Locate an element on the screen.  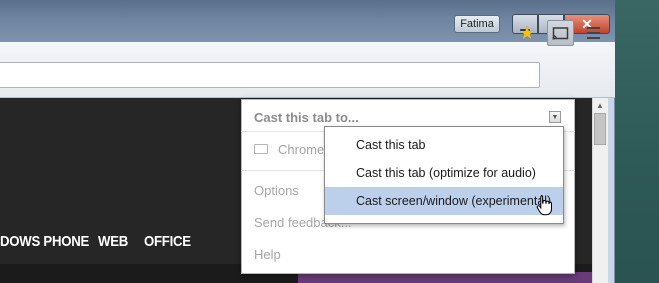
menu-item-cast-screen: Cast screen/window (experimental) is located at coordinates (444, 201).